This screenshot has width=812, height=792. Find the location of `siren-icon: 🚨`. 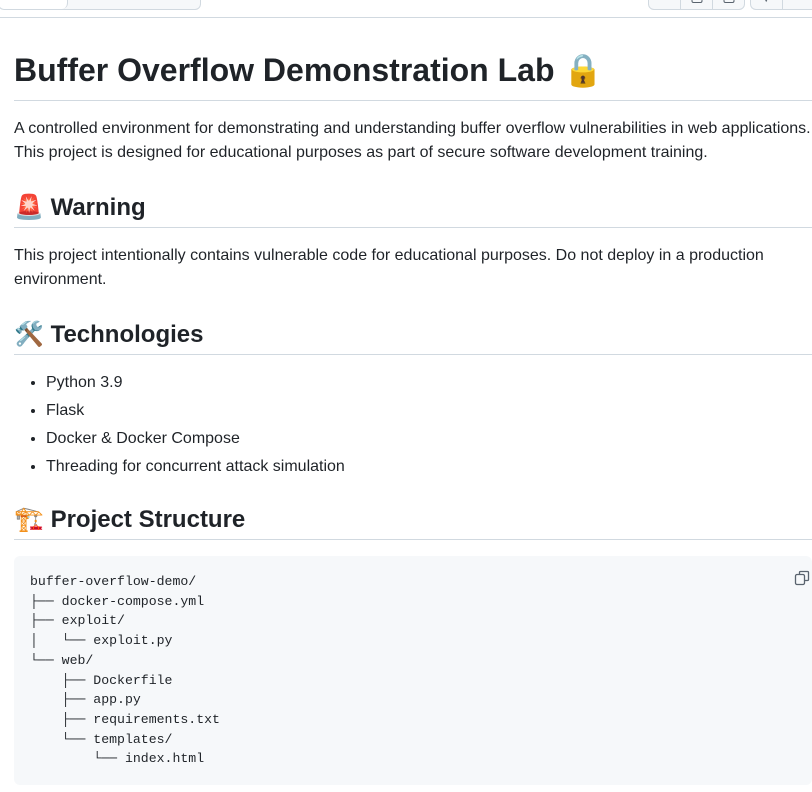

siren-icon: 🚨 is located at coordinates (29, 207).